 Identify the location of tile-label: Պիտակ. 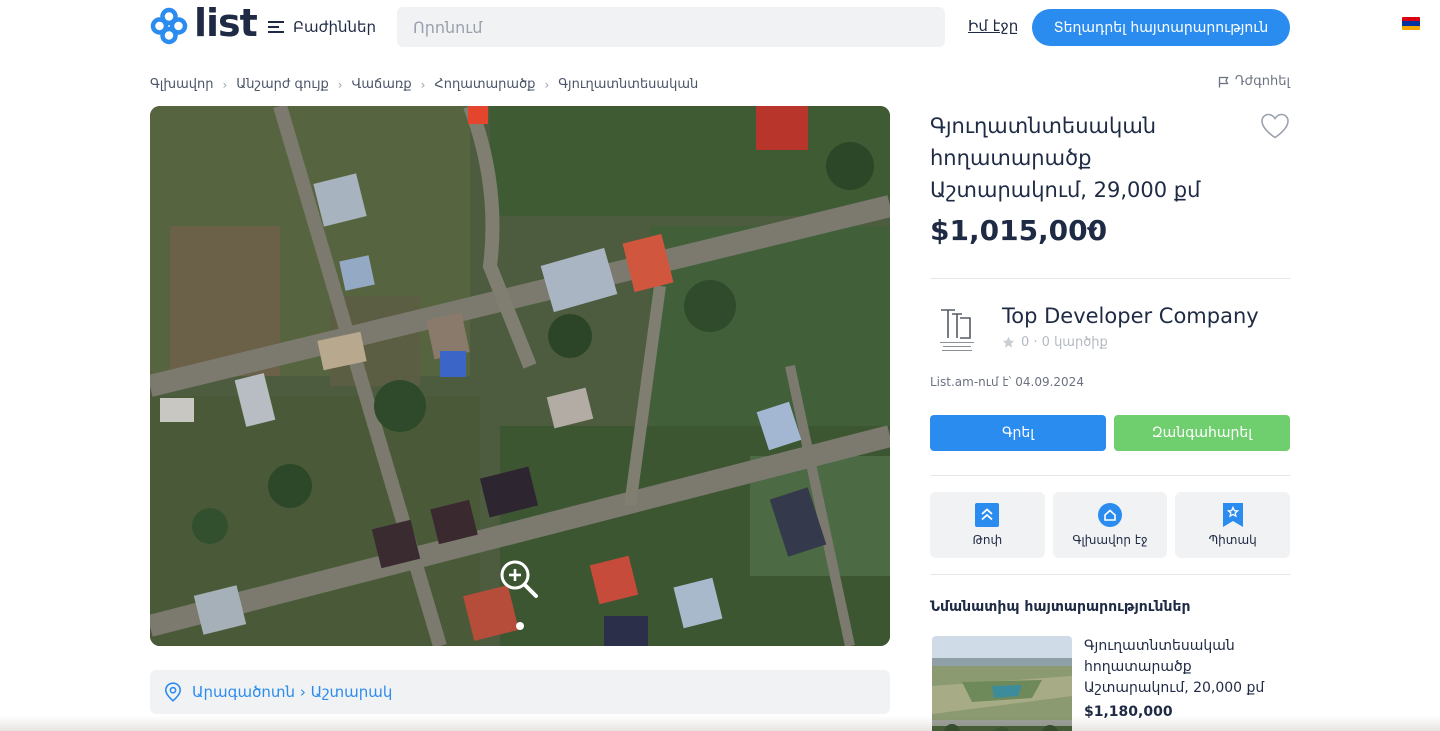
(1233, 525).